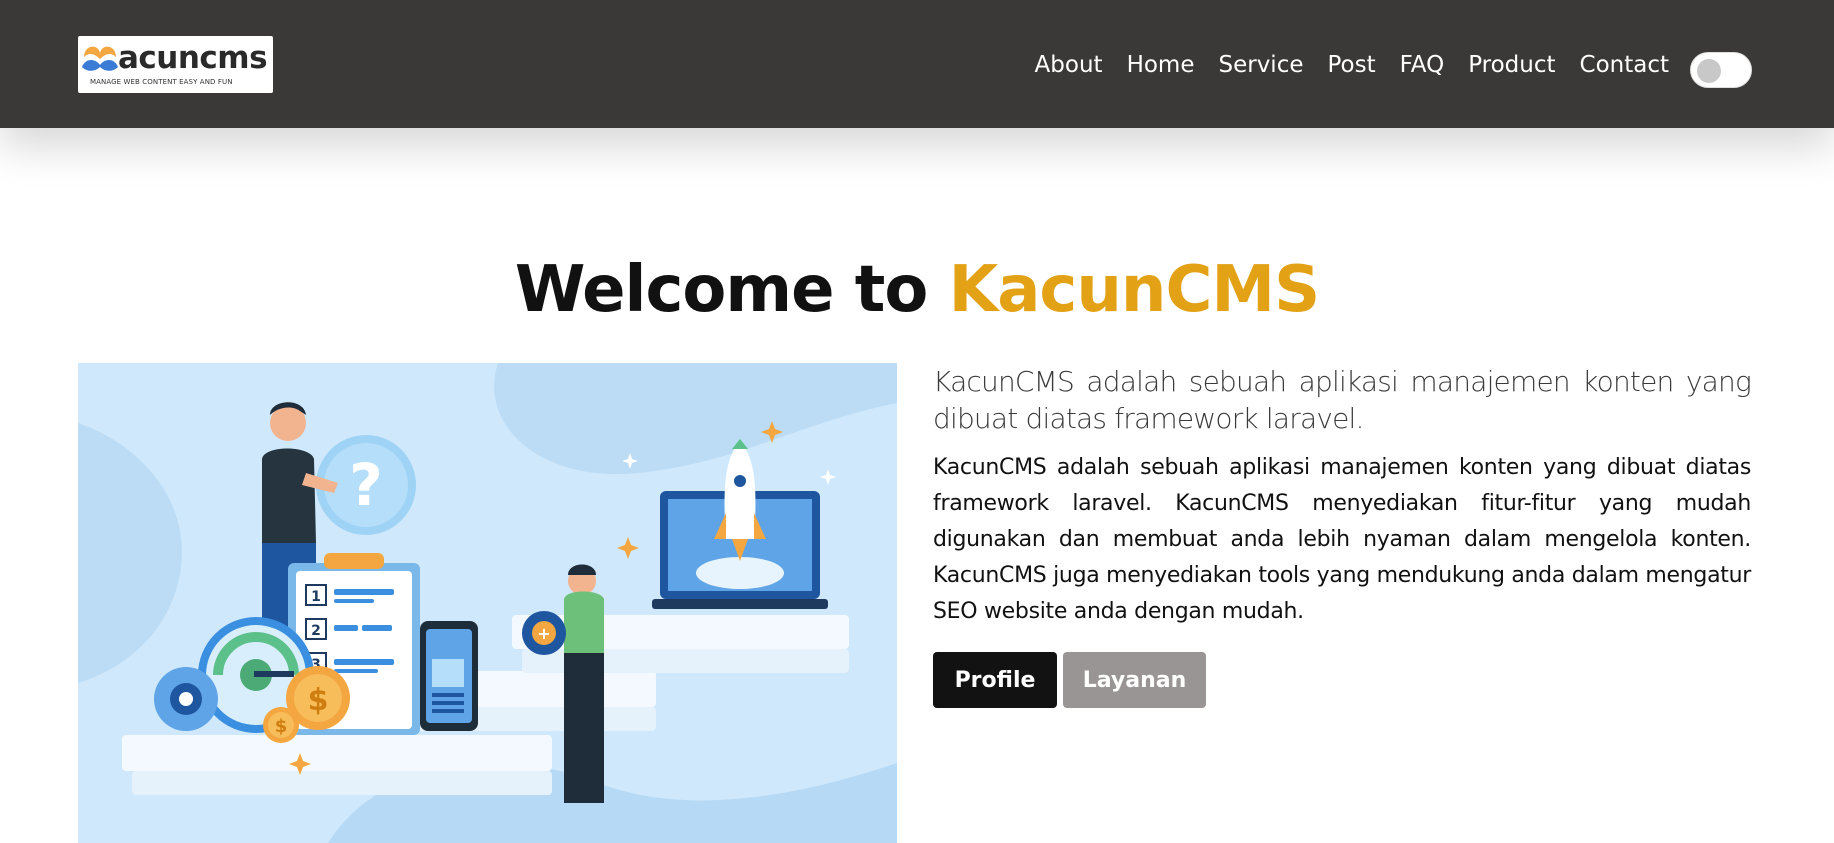 This screenshot has width=1834, height=843. I want to click on title-prefix: Welcome to, so click(721, 290).